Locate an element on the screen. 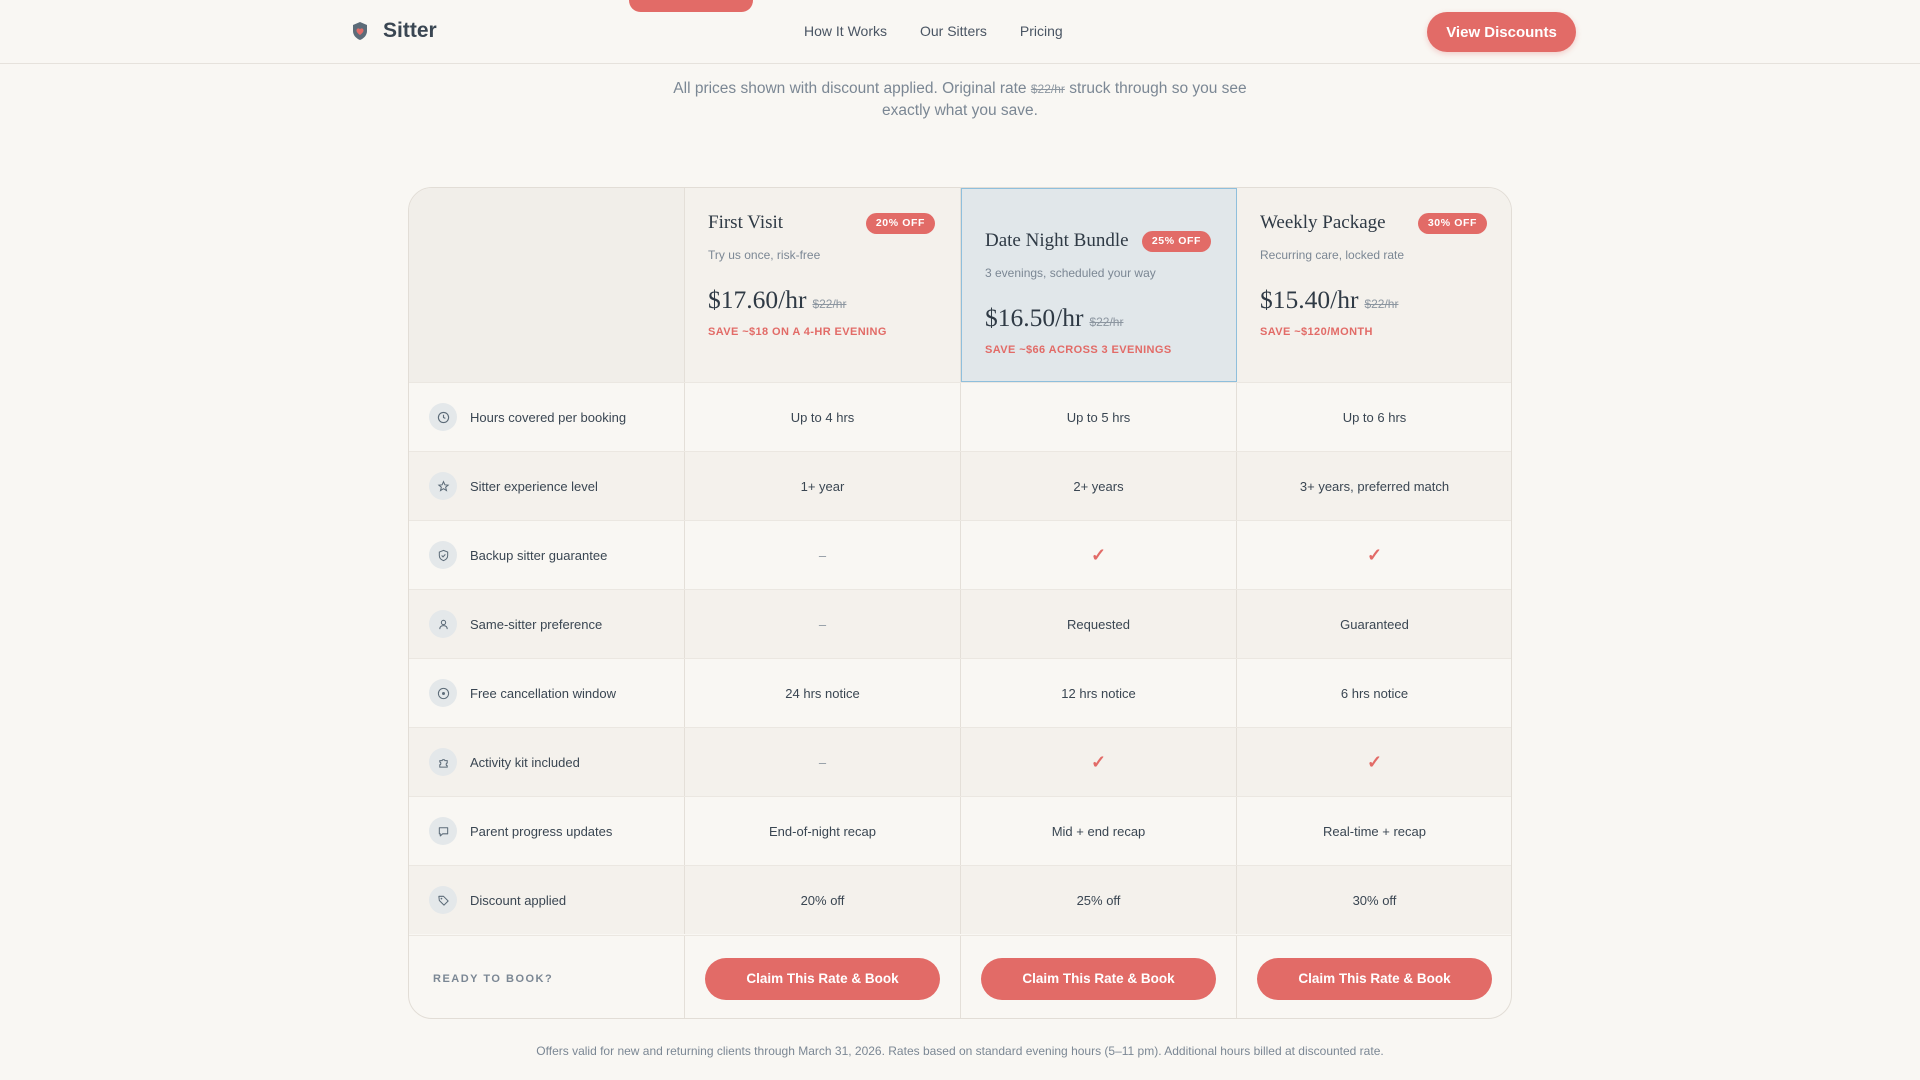  feature-label: Free cancellation window is located at coordinates (543, 693).